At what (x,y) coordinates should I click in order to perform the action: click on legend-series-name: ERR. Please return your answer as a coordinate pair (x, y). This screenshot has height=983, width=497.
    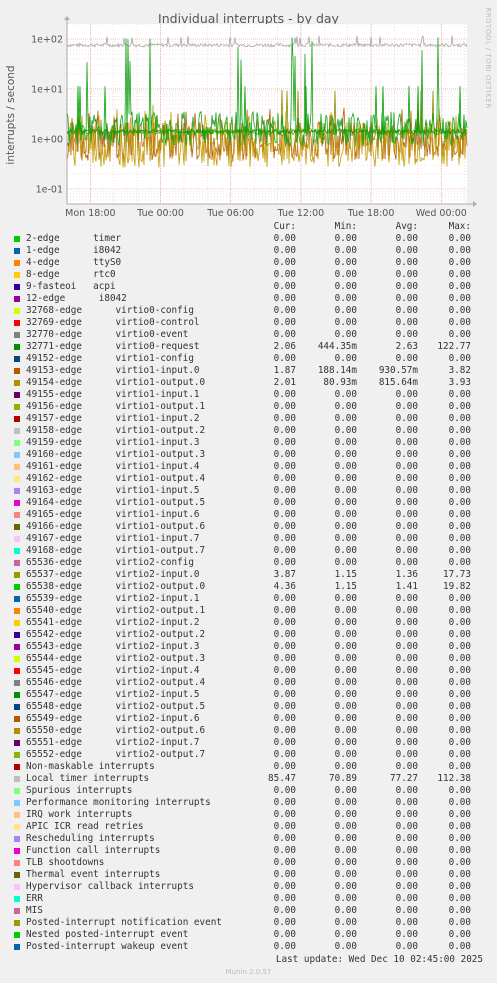
    Looking at the image, I should click on (34, 898).